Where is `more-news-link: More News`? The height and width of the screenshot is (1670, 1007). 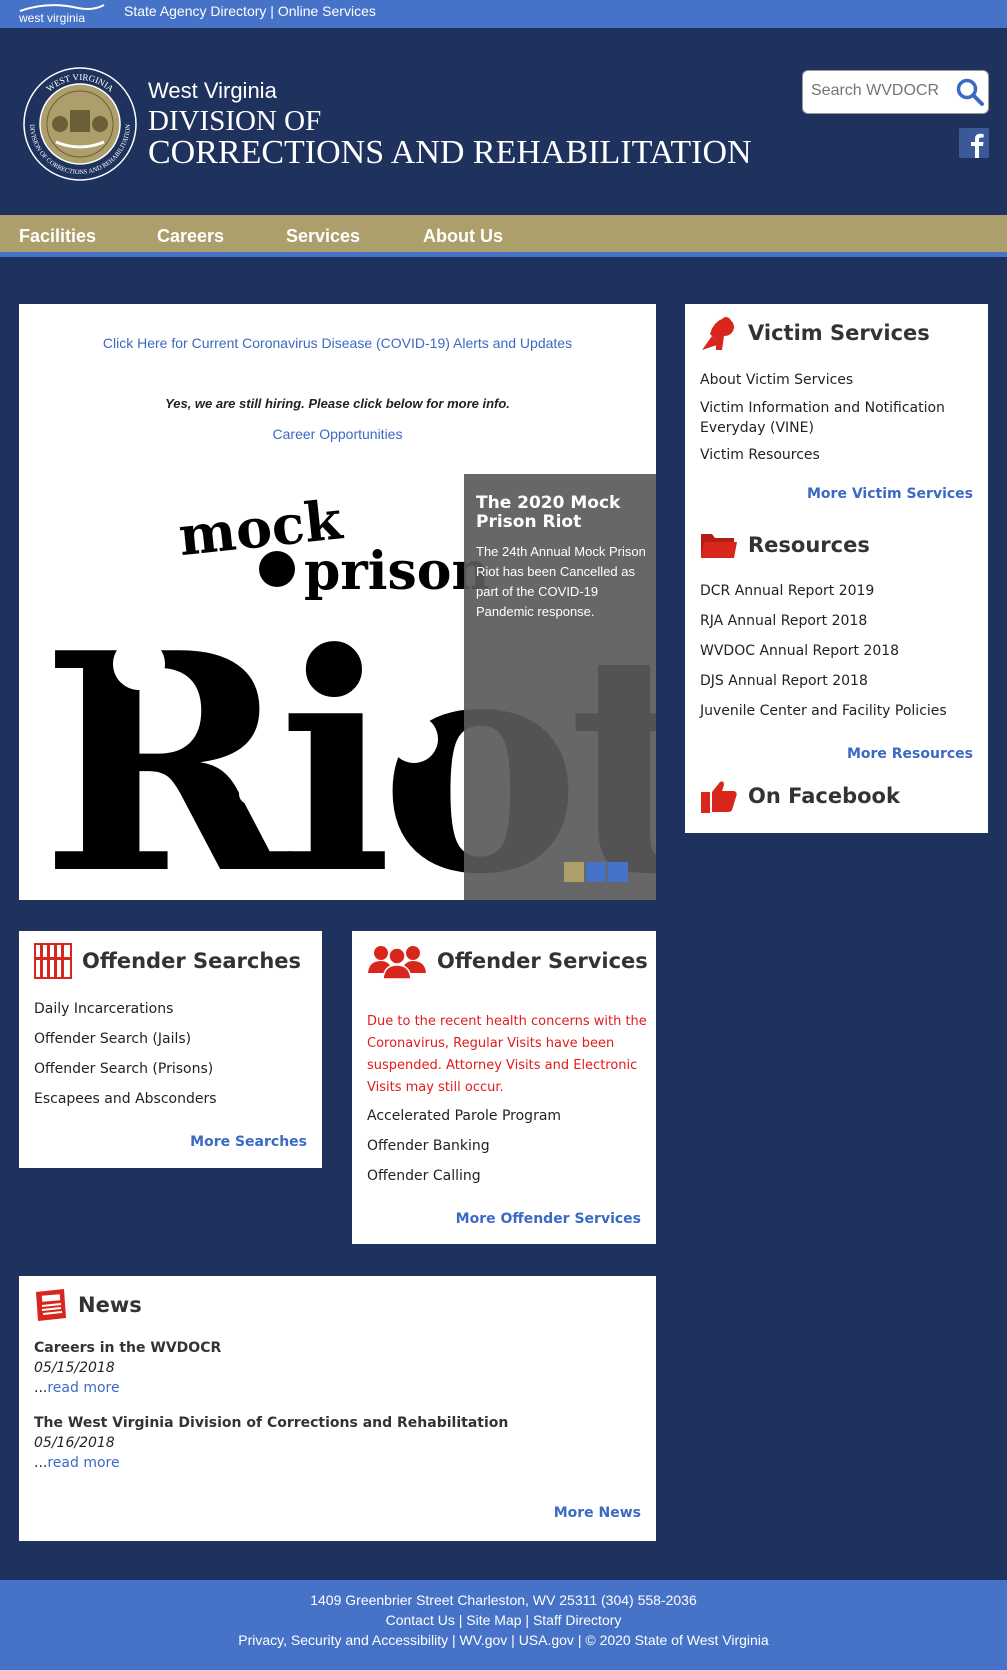 more-news-link: More News is located at coordinates (597, 1513).